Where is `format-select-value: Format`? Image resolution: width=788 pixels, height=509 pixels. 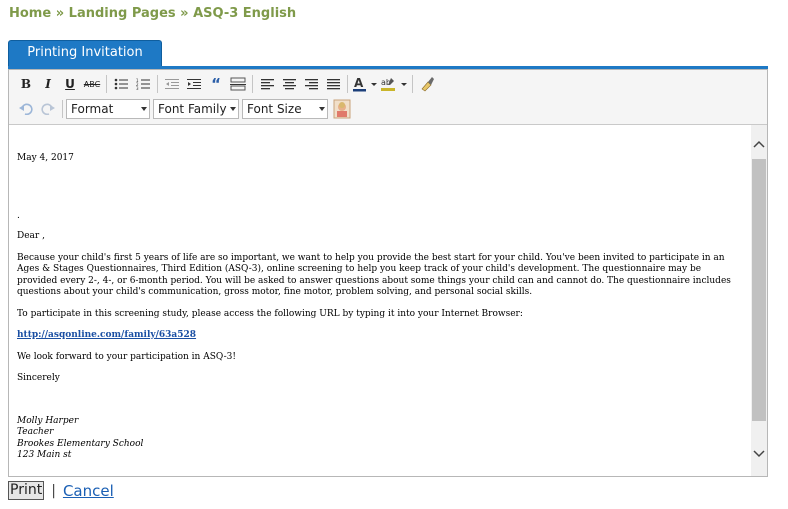 format-select-value: Format is located at coordinates (92, 109).